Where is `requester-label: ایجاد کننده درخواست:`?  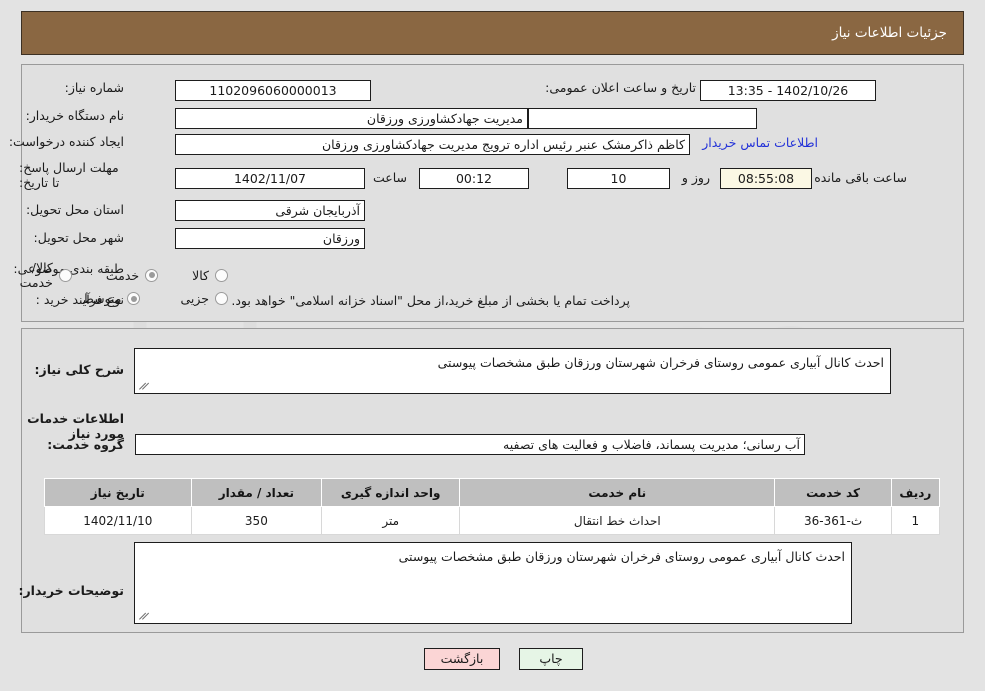 requester-label: ایجاد کننده درخواست: is located at coordinates (66, 141).